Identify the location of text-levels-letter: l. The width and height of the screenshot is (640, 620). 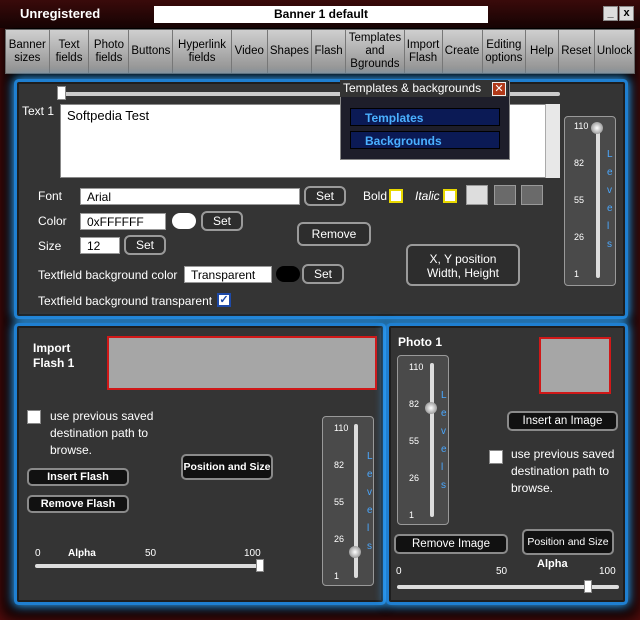
(608, 226).